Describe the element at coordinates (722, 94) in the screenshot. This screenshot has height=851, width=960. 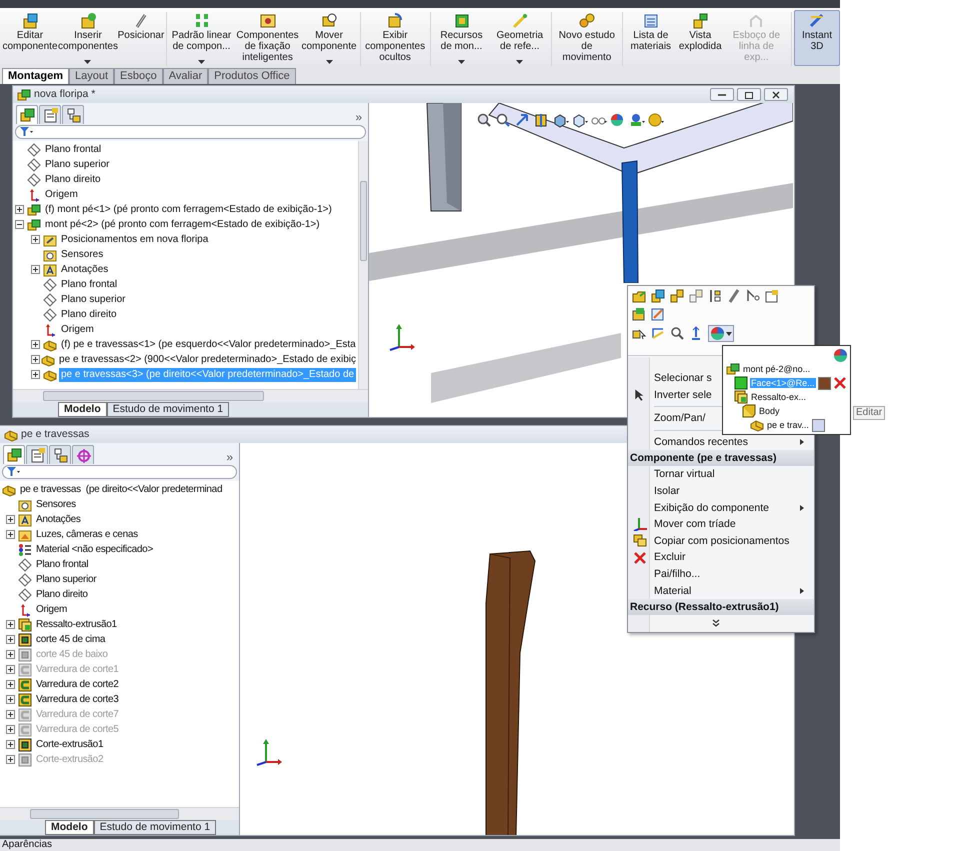
I see `minimize-button` at that location.